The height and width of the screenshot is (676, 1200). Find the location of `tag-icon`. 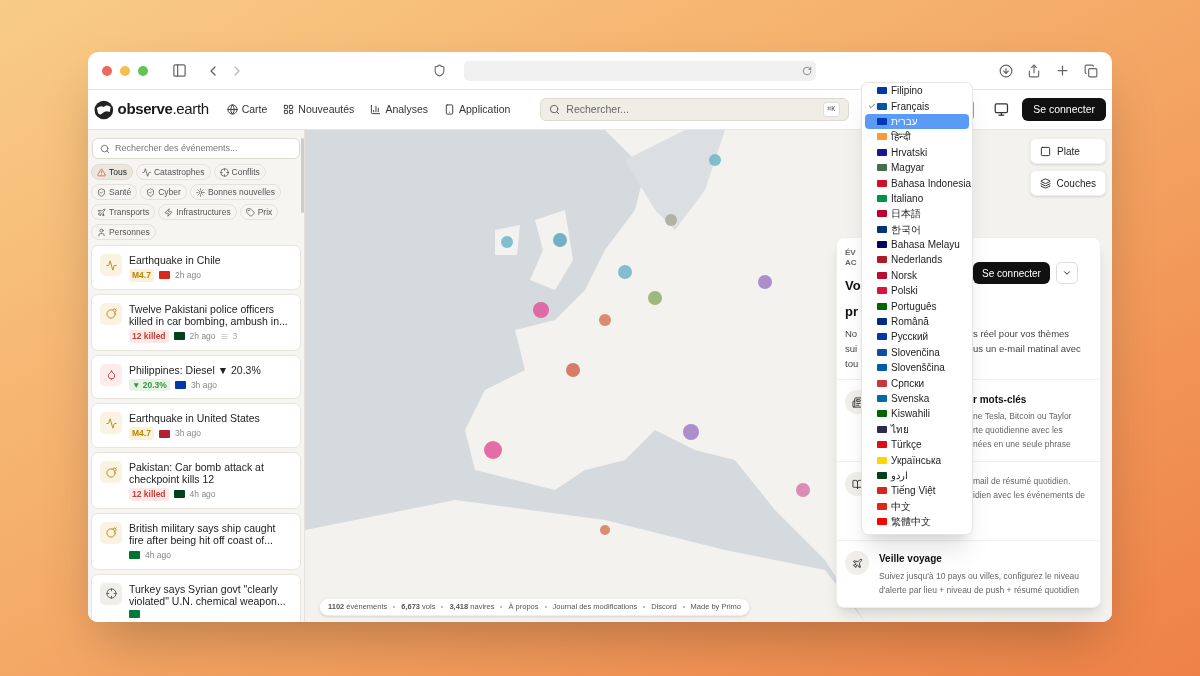

tag-icon is located at coordinates (250, 212).